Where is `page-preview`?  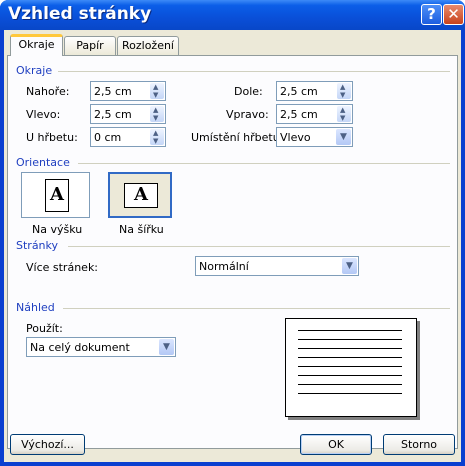
page-preview is located at coordinates (351, 367).